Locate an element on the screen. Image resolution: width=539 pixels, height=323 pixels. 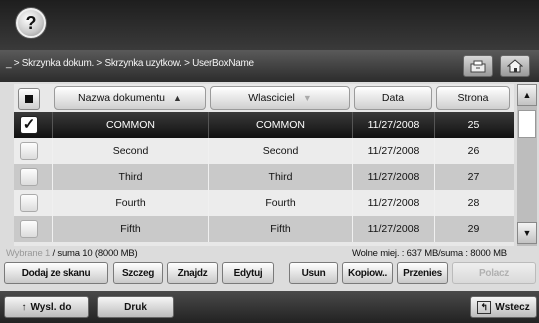
column-header-name: Nazwa dokumentu ▲ is located at coordinates (130, 98).